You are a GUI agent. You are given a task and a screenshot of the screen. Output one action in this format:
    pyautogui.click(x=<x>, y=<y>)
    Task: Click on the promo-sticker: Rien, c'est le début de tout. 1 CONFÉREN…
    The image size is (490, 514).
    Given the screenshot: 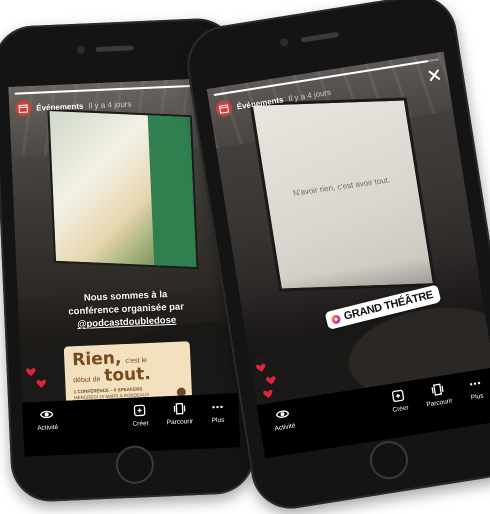 What is the action you would take?
    pyautogui.click(x=128, y=371)
    